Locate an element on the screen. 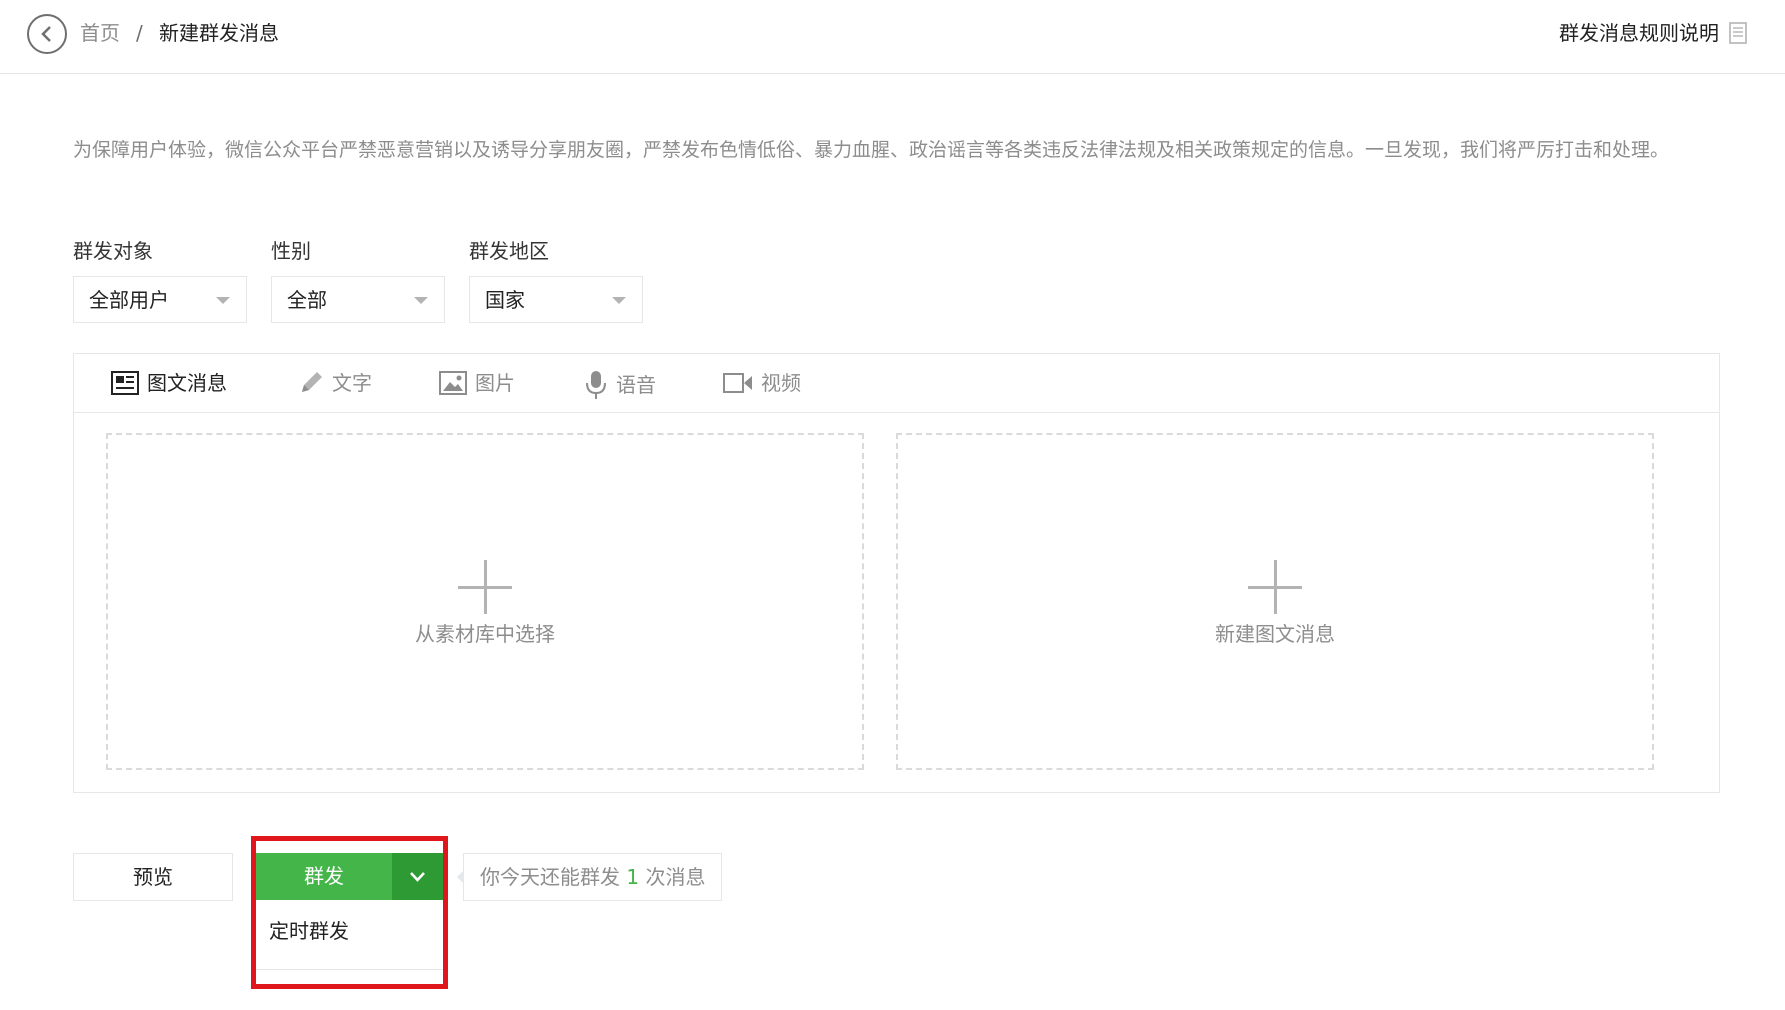 Image resolution: width=1785 pixels, height=1010 pixels. document-icon is located at coordinates (1738, 33).